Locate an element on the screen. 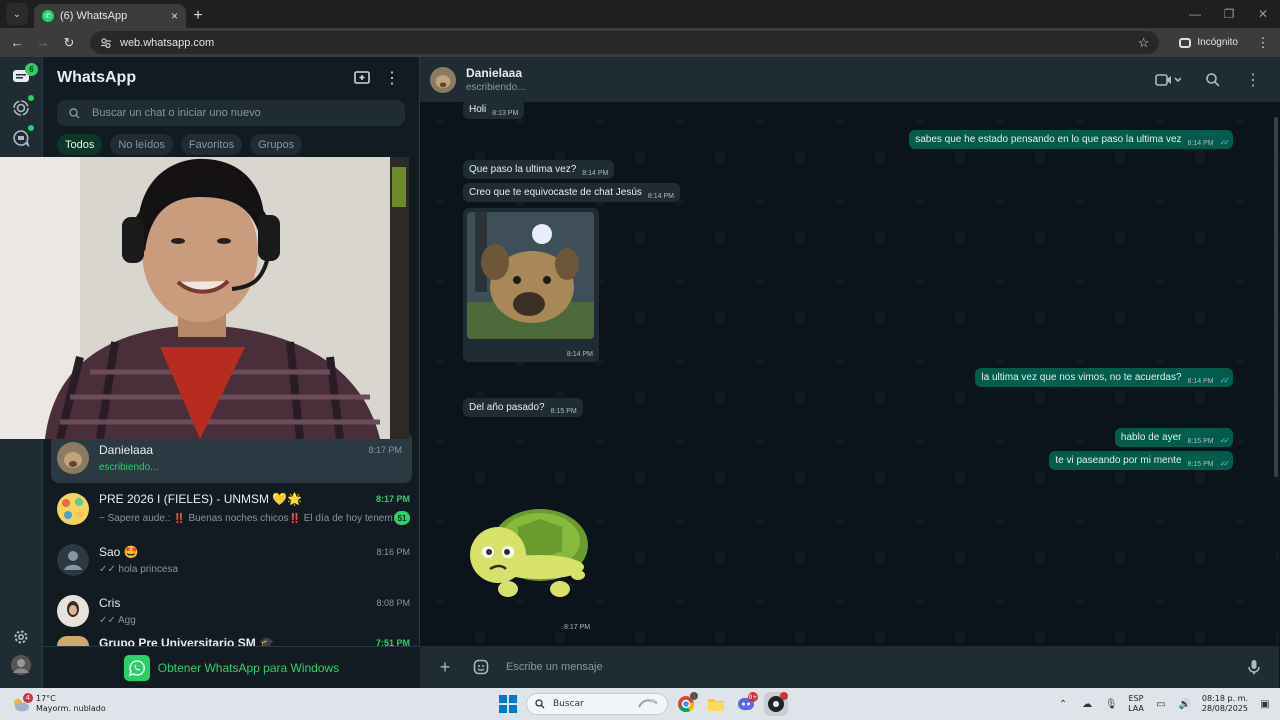 This screenshot has width=1280, height=720. status-icon is located at coordinates (21, 108).